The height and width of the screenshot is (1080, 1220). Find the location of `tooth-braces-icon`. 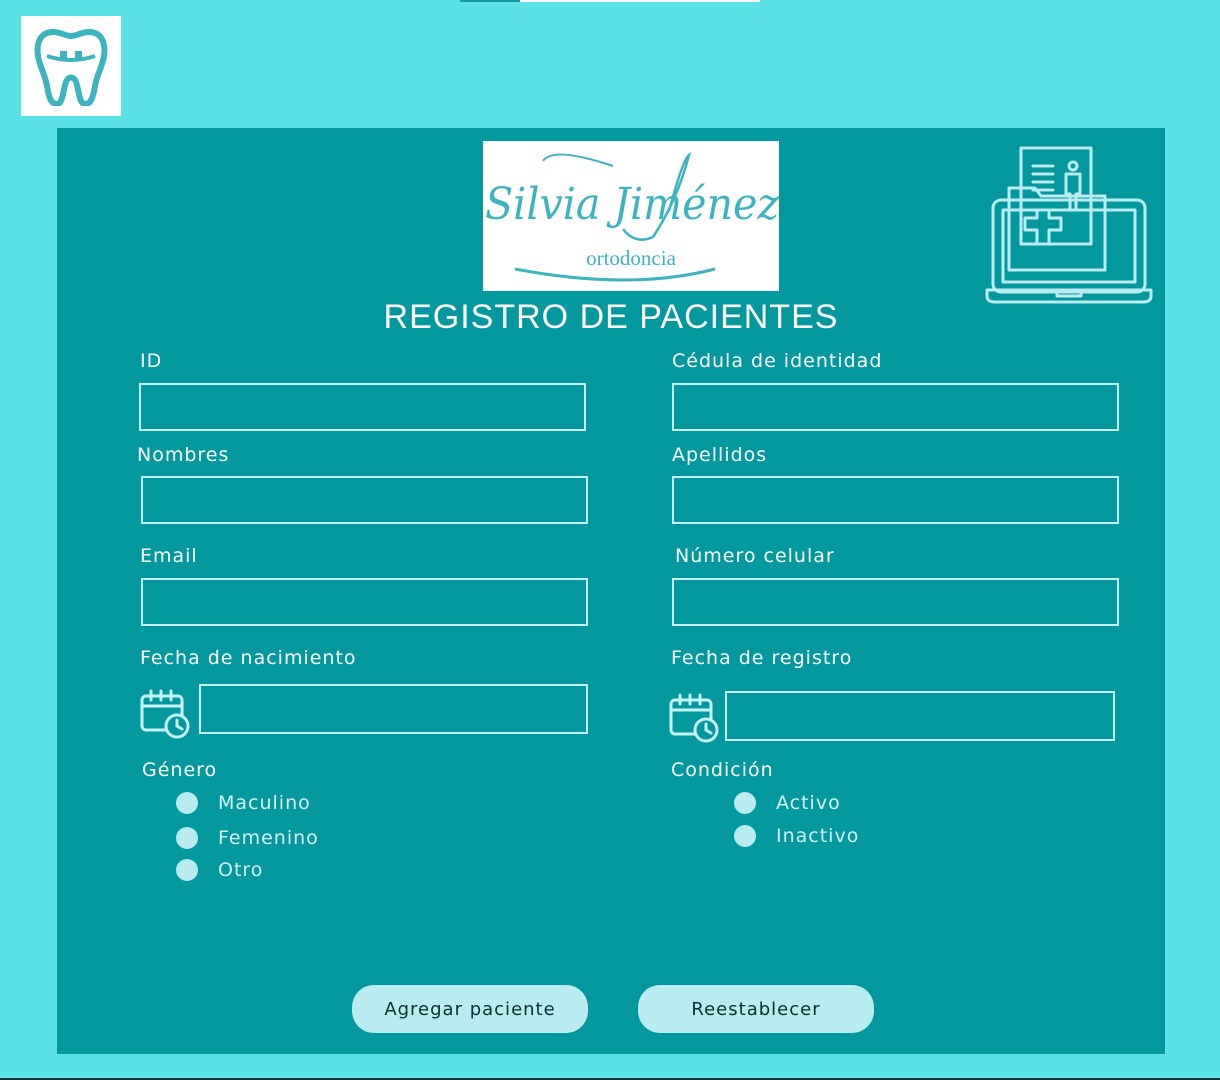

tooth-braces-icon is located at coordinates (71, 67).